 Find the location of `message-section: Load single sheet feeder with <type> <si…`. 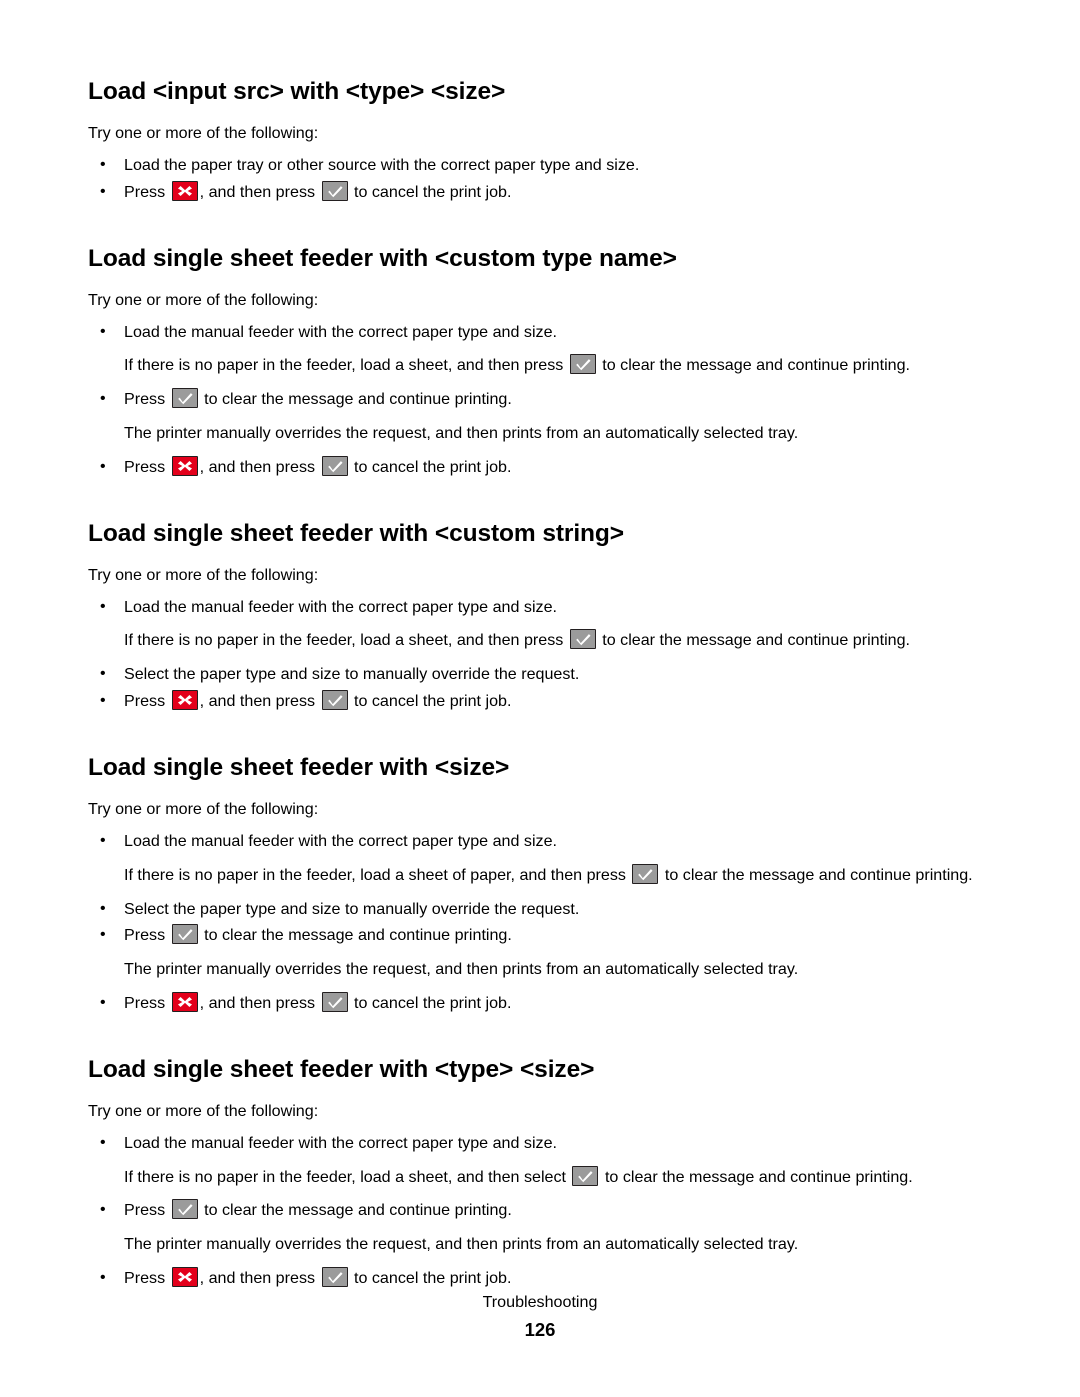

message-section: Load single sheet feeder with <type> <si… is located at coordinates (531, 1173).